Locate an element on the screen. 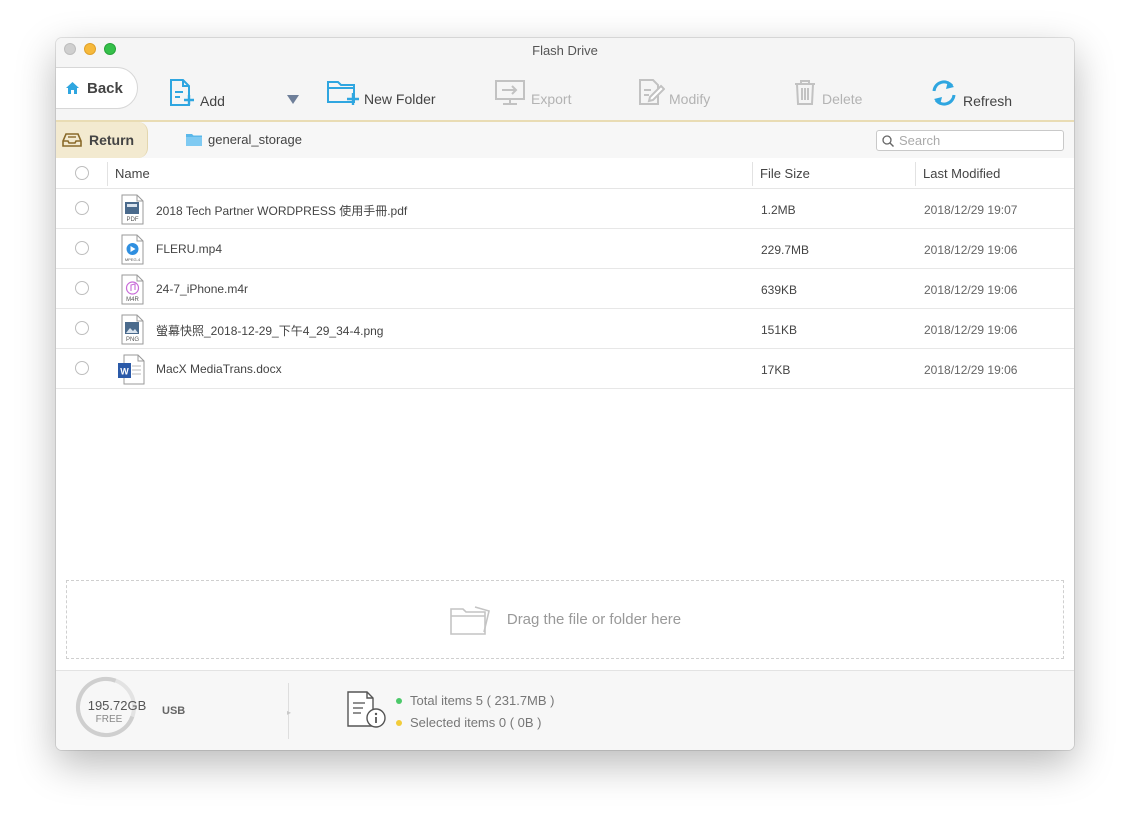  refresh-button: Refresh is located at coordinates (971, 93).